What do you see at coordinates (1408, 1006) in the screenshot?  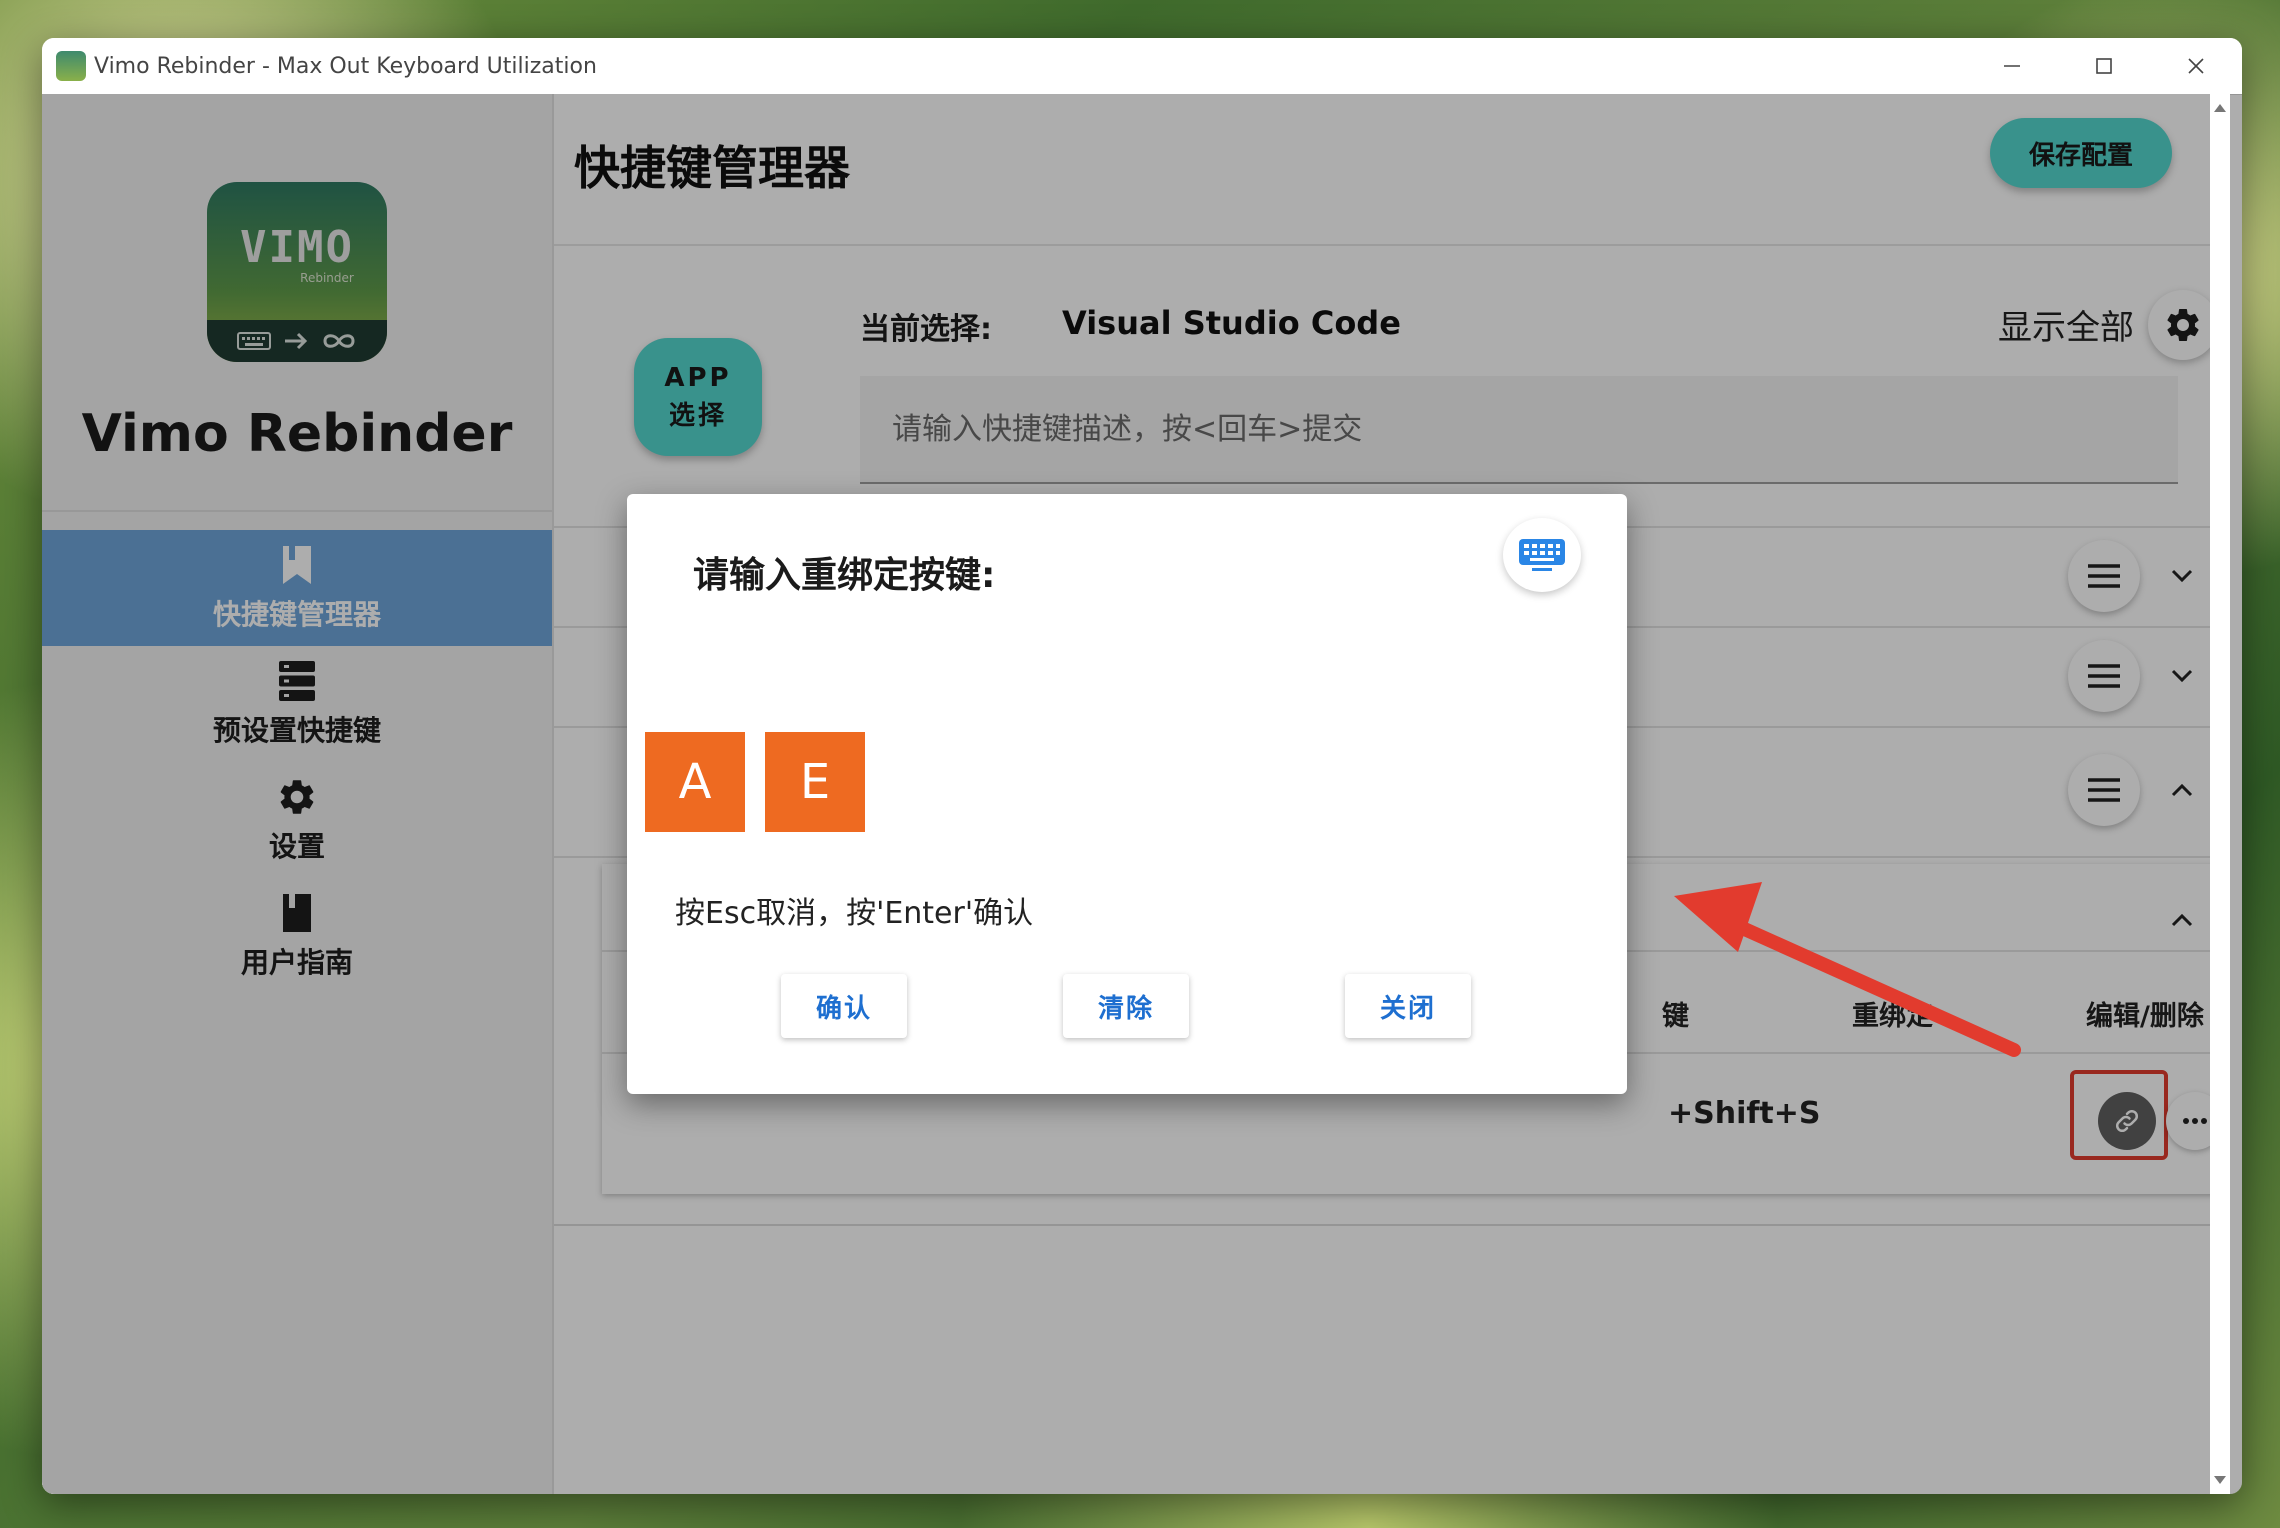 I see `close-button: 关闭` at bounding box center [1408, 1006].